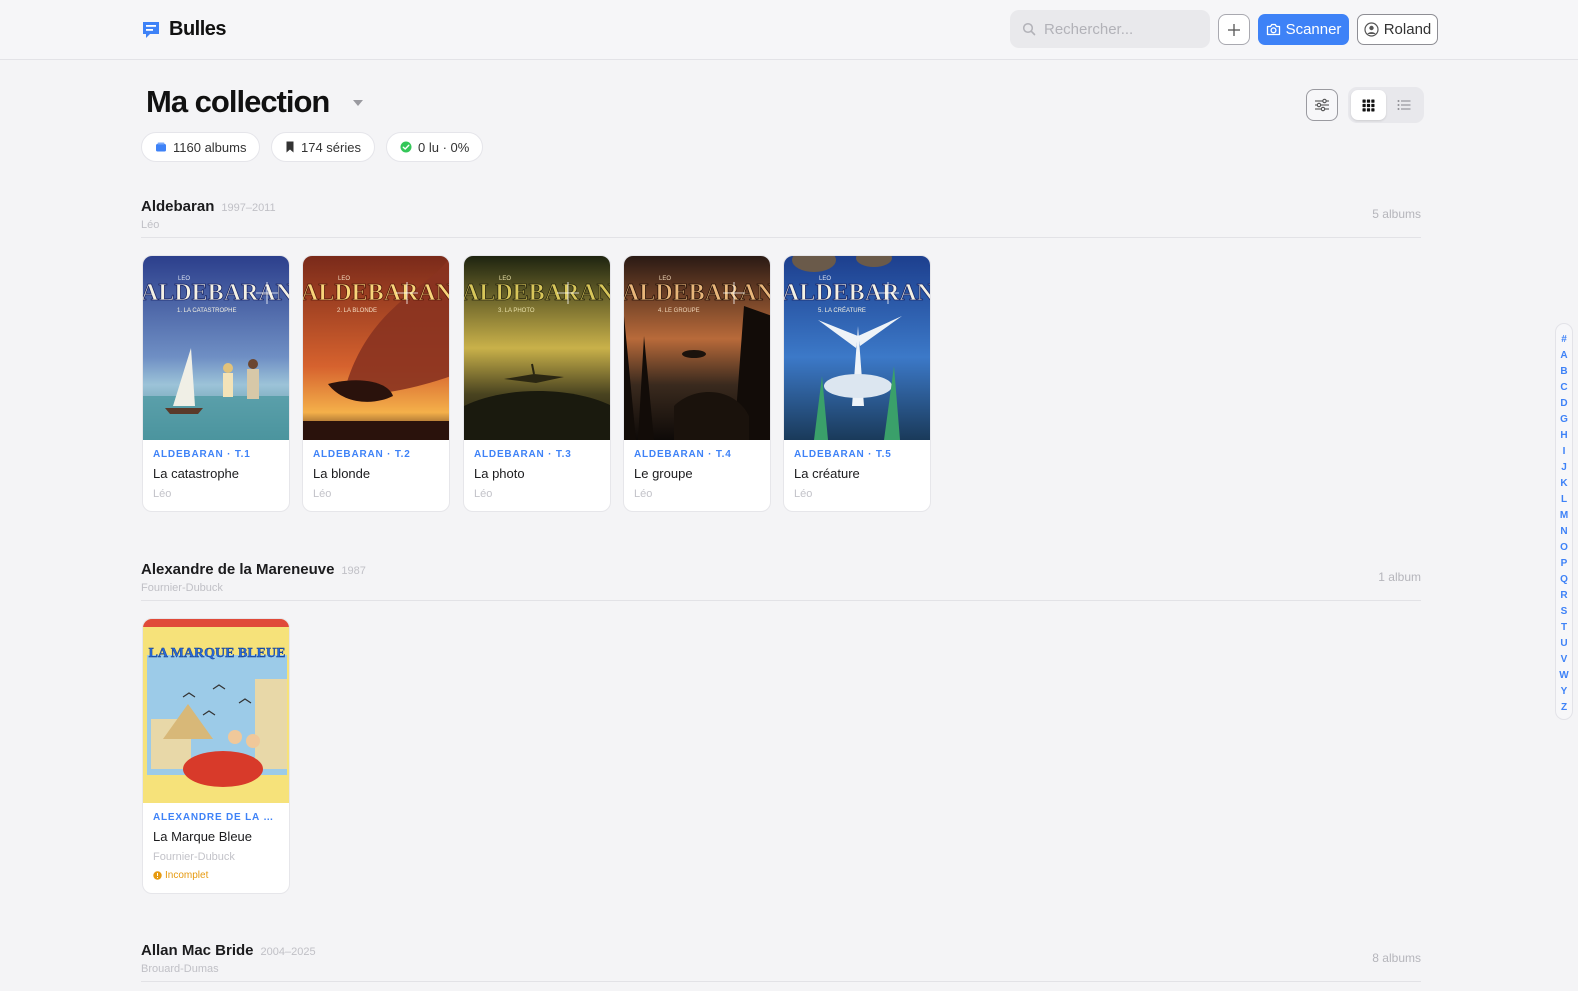 This screenshot has width=1578, height=991. I want to click on alphabet-letter: V, so click(1564, 660).